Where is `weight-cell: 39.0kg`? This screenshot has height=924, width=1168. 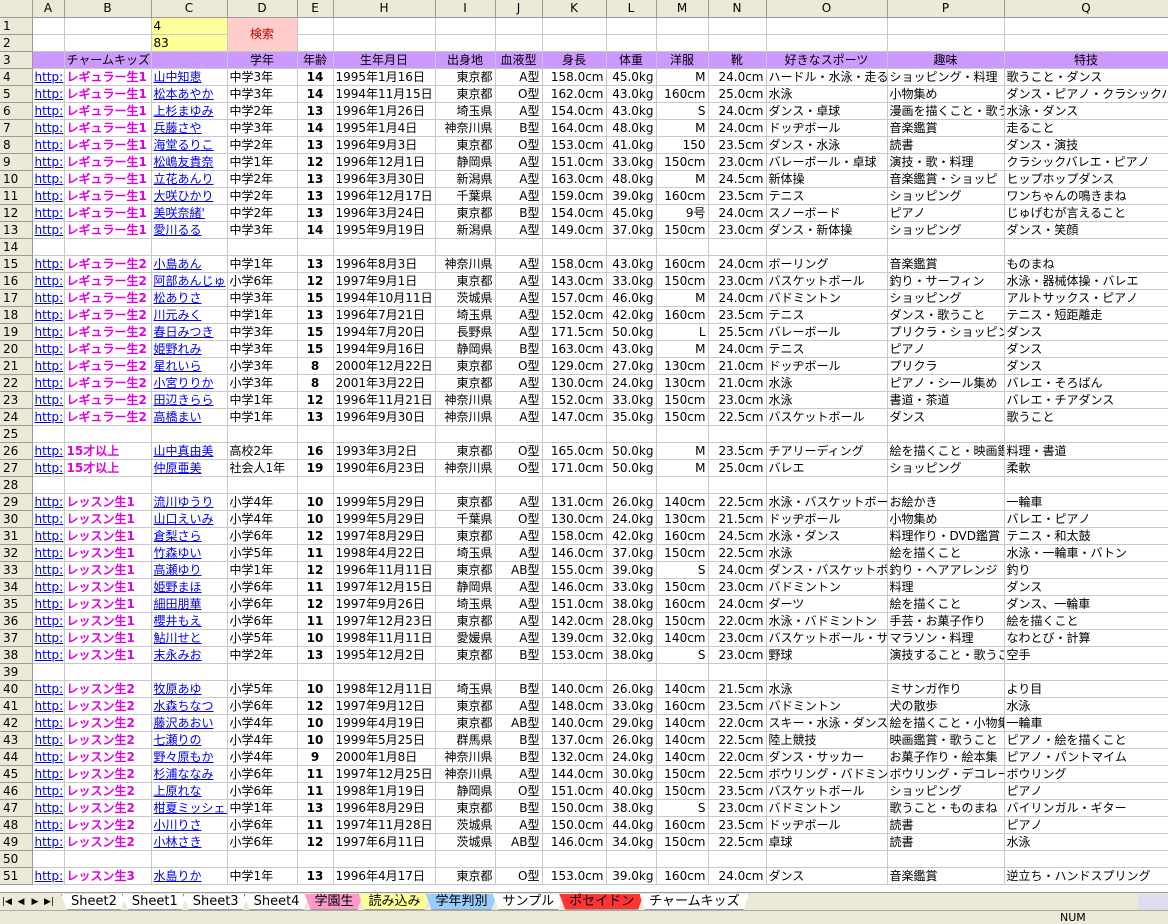
weight-cell: 39.0kg is located at coordinates (631, 570).